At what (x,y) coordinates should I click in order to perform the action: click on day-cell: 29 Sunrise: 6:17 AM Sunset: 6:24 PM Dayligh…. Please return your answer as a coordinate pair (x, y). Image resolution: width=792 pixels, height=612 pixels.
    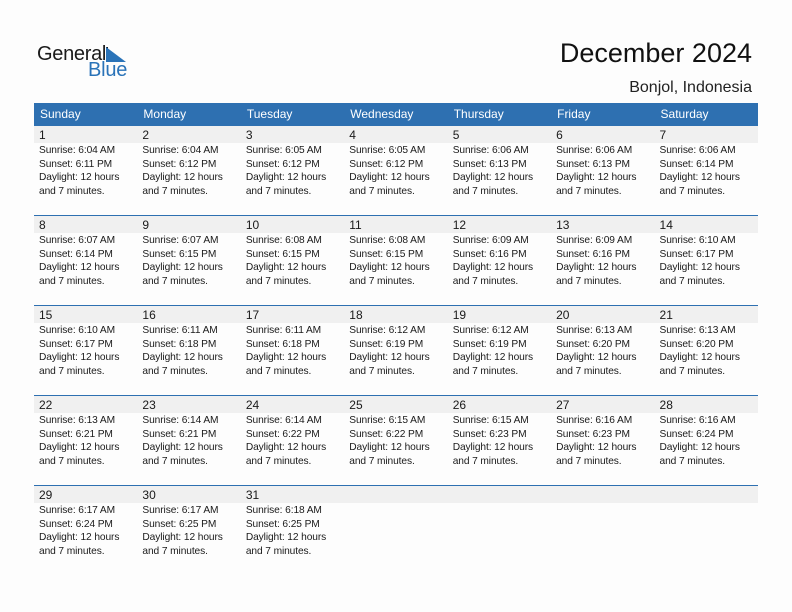
    Looking at the image, I should click on (85, 521).